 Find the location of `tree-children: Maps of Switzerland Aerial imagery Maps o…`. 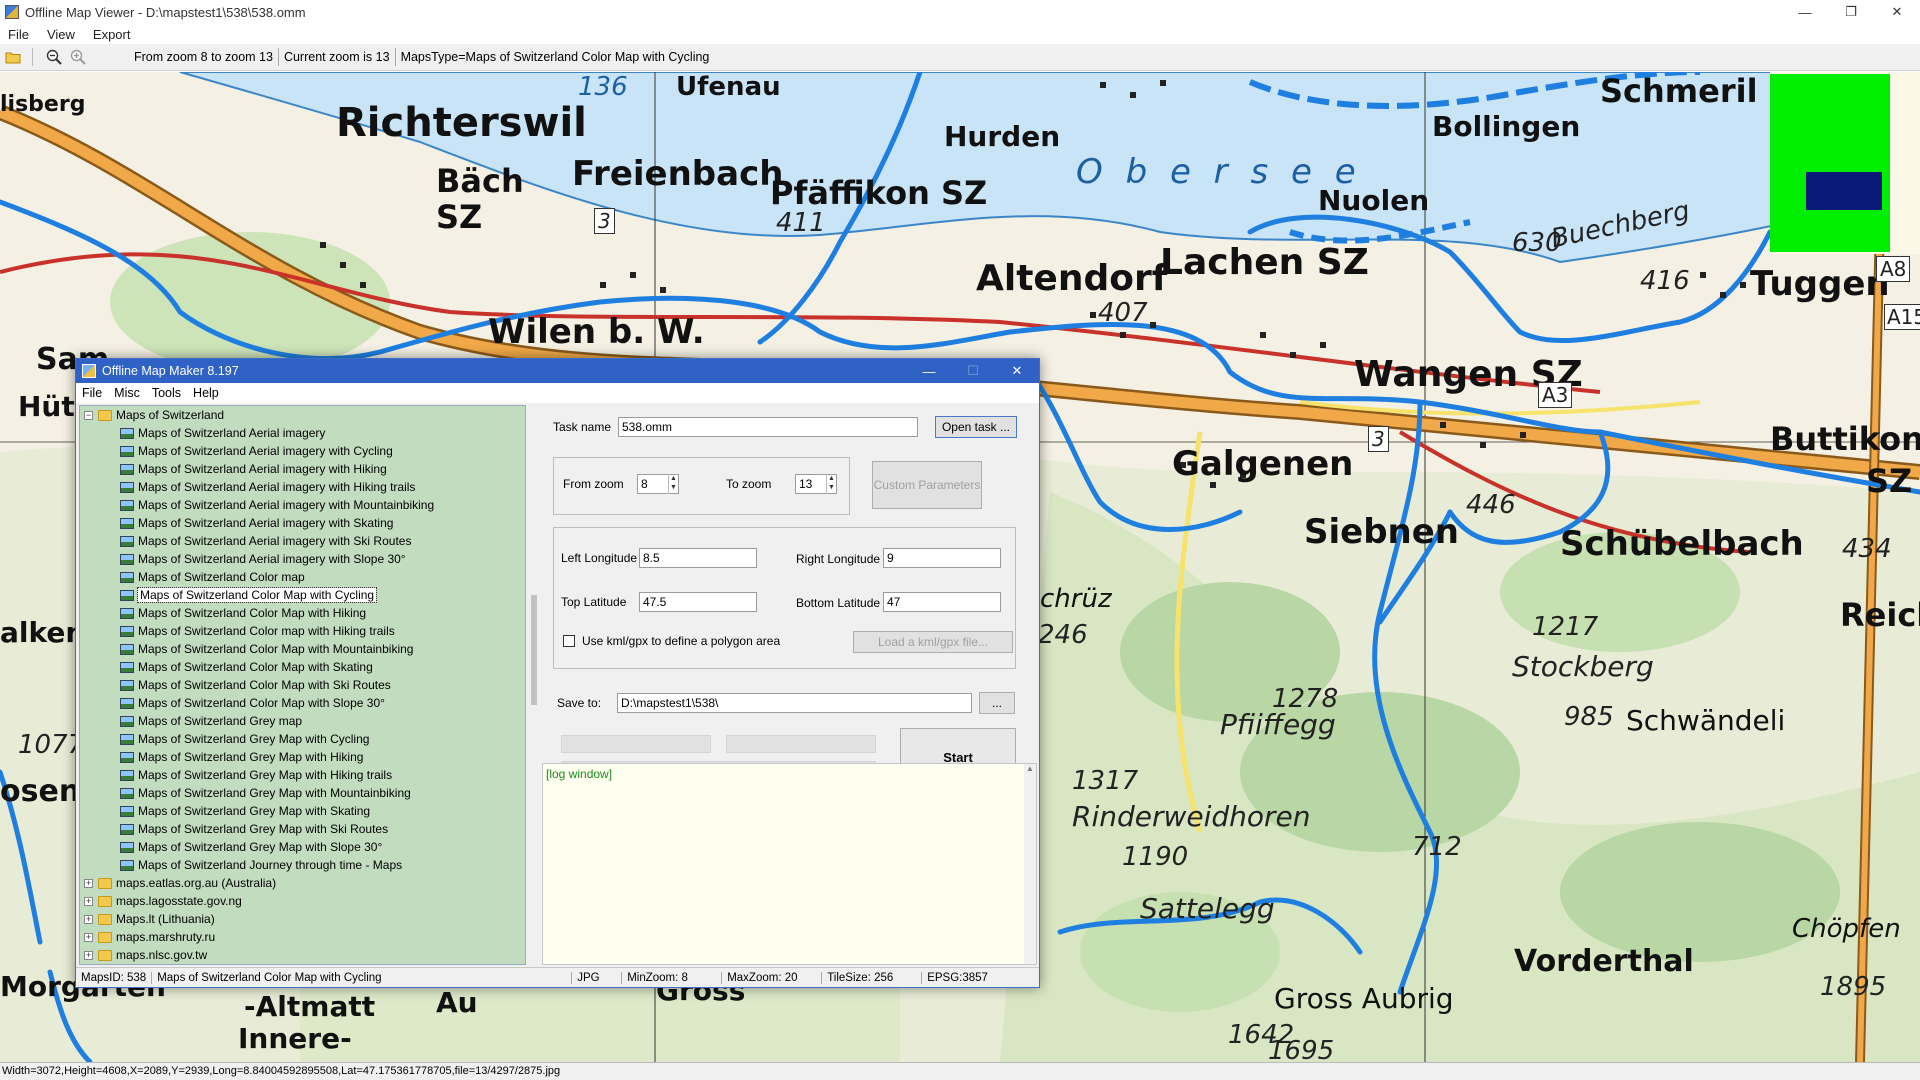

tree-children: Maps of Switzerland Aerial imagery Maps o… is located at coordinates (302, 649).